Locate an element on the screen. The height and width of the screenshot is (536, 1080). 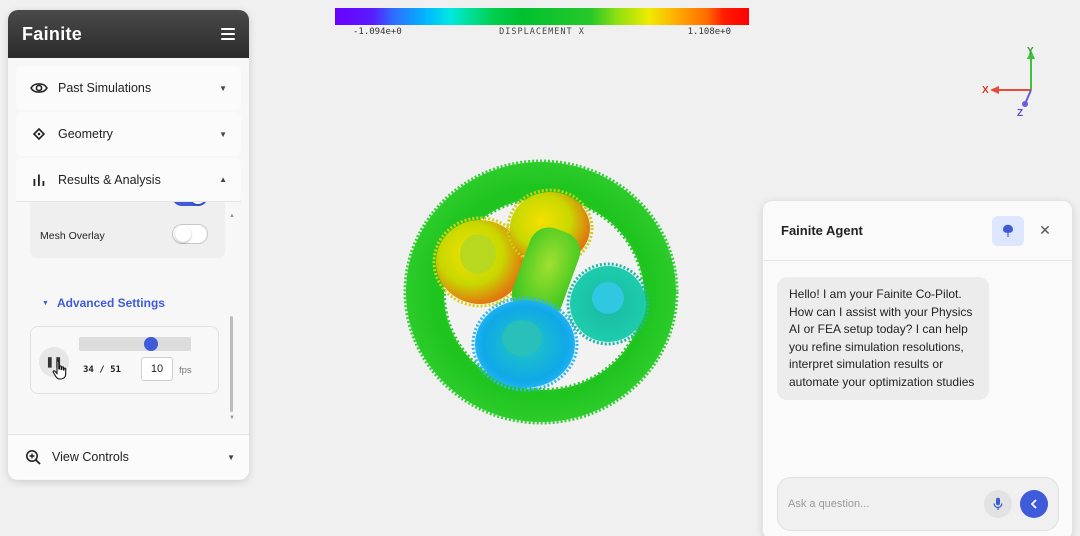
chat-input-container is located at coordinates (918, 504).